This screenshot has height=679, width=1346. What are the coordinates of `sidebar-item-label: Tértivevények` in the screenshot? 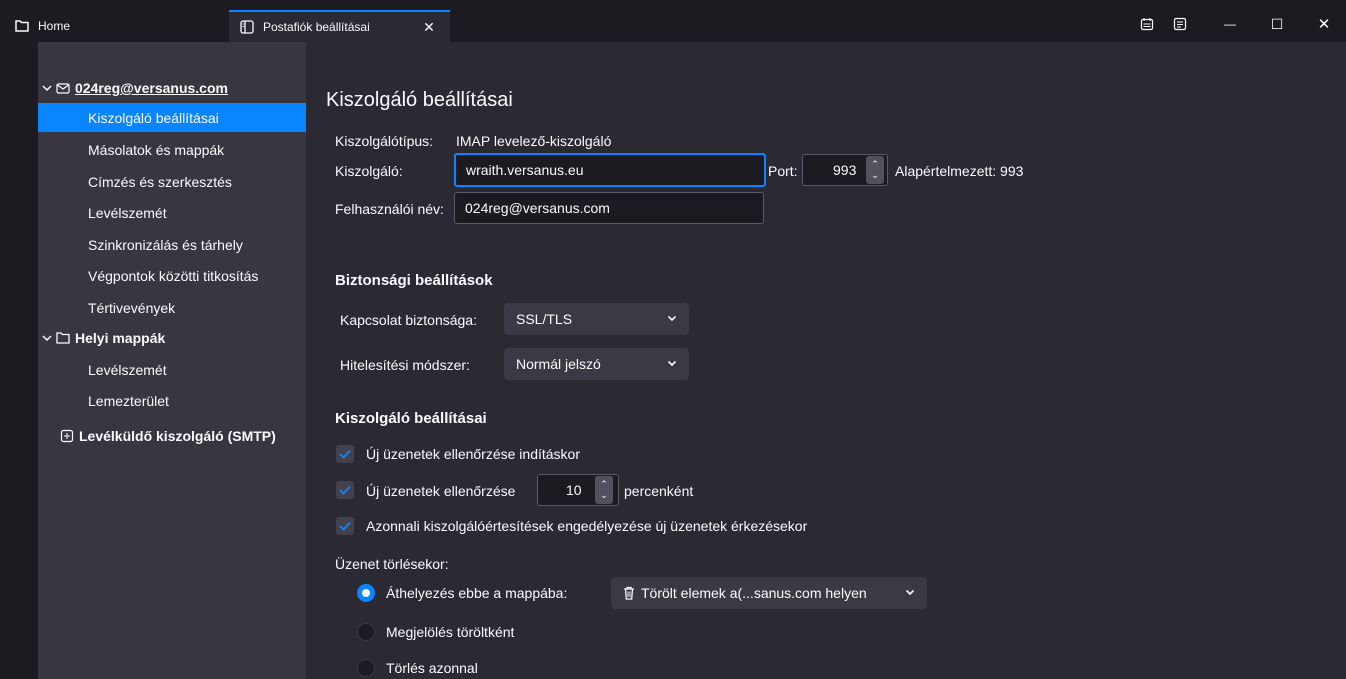 It's located at (132, 307).